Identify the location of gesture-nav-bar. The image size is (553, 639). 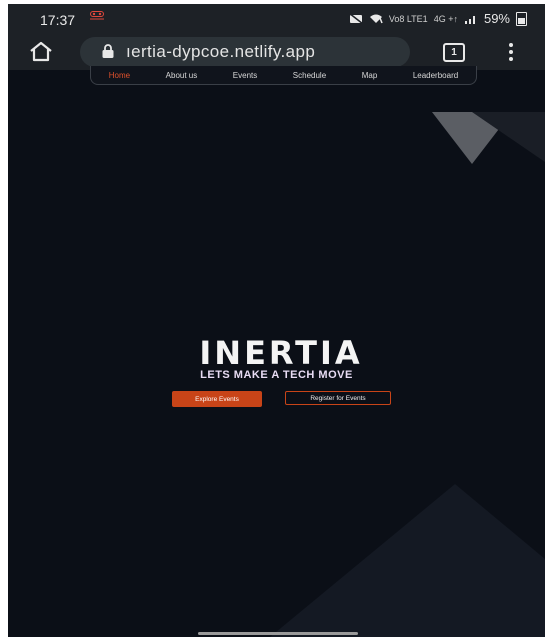
(278, 633).